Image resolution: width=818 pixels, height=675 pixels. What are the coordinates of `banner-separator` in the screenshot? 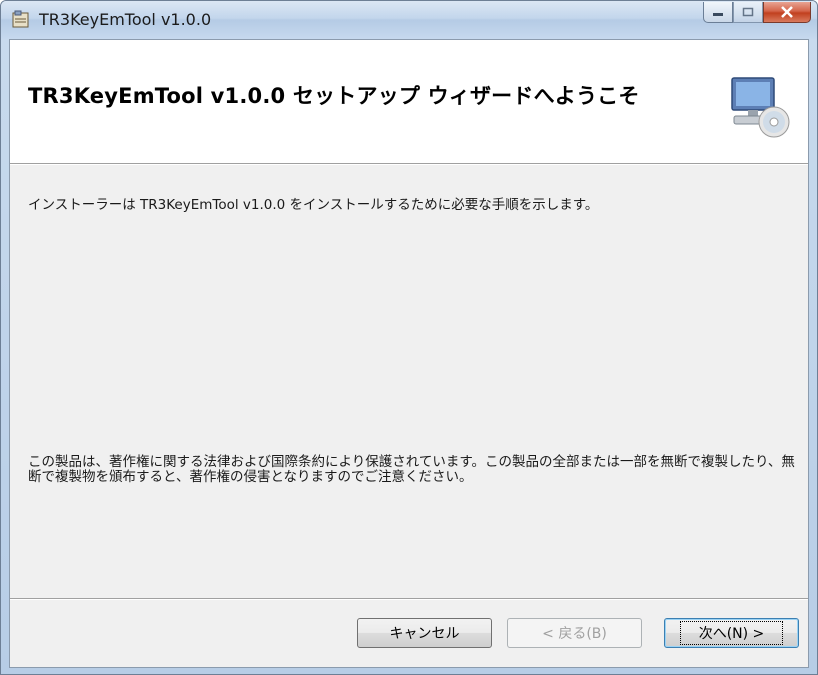 It's located at (409, 164).